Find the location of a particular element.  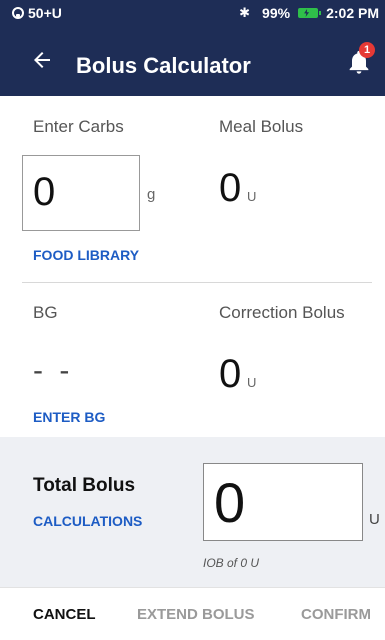

status-right: ✱ 99% 2:02 PM is located at coordinates (309, 13).